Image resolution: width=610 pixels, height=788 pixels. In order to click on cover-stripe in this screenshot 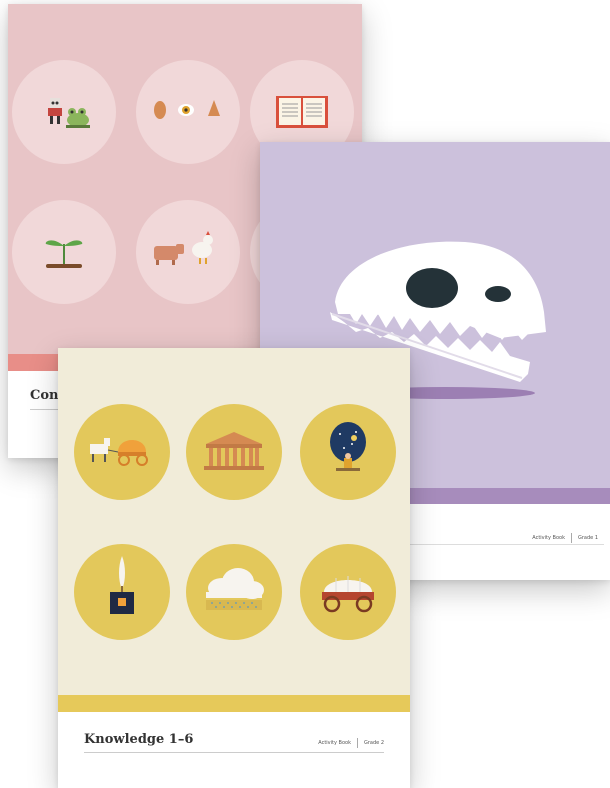, I will do `click(234, 703)`.